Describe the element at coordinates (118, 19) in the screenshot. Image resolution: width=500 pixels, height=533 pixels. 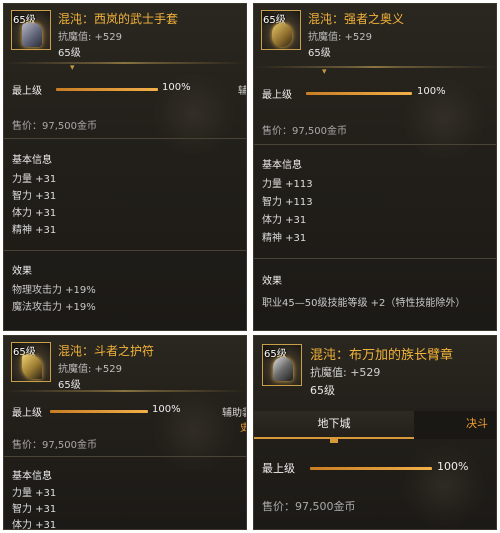
I see `item-name: 混沌：西岚的武士手套` at that location.